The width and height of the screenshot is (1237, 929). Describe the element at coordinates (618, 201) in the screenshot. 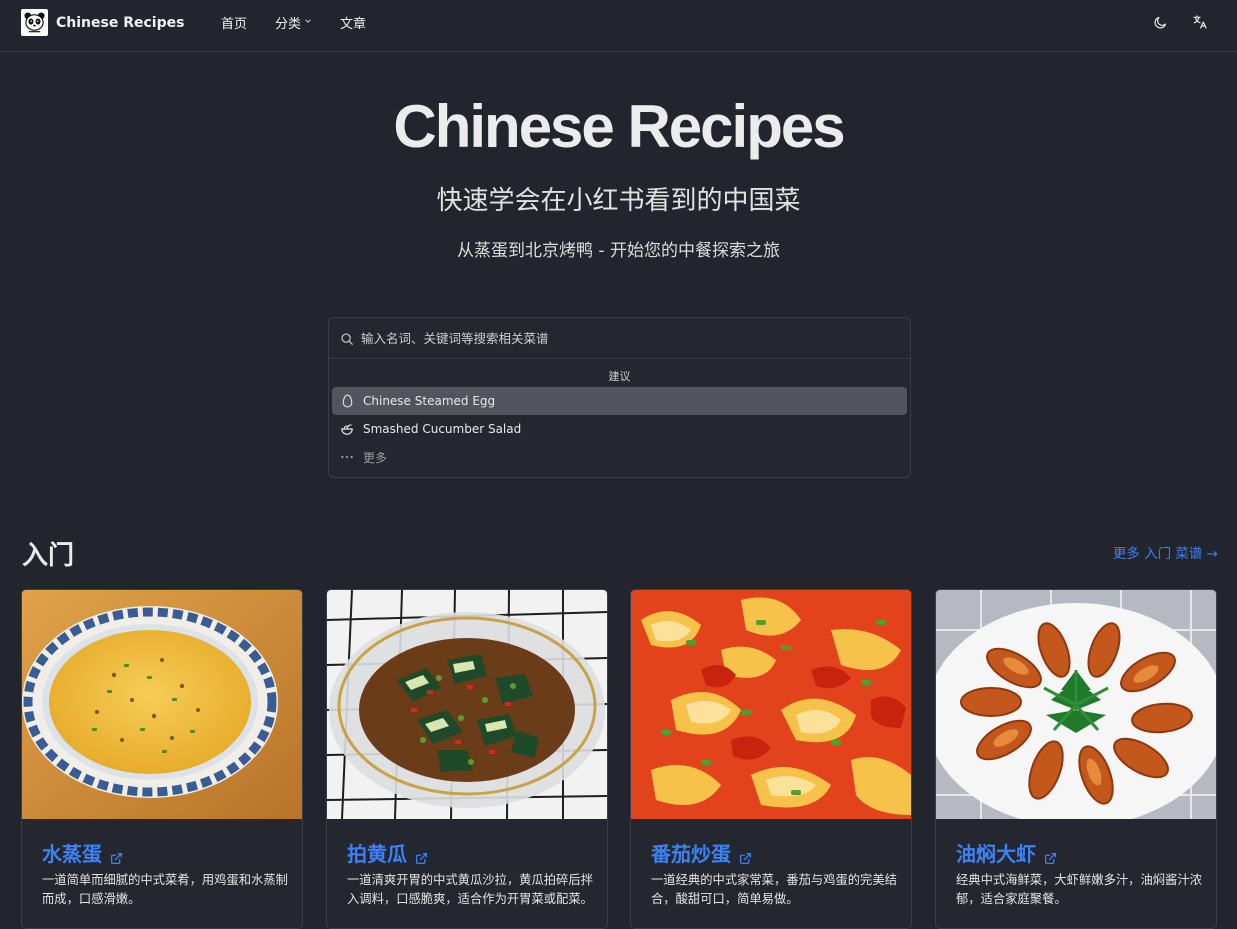

I see `hero-subtitle: 快速学会在小红书看到的中国菜` at that location.